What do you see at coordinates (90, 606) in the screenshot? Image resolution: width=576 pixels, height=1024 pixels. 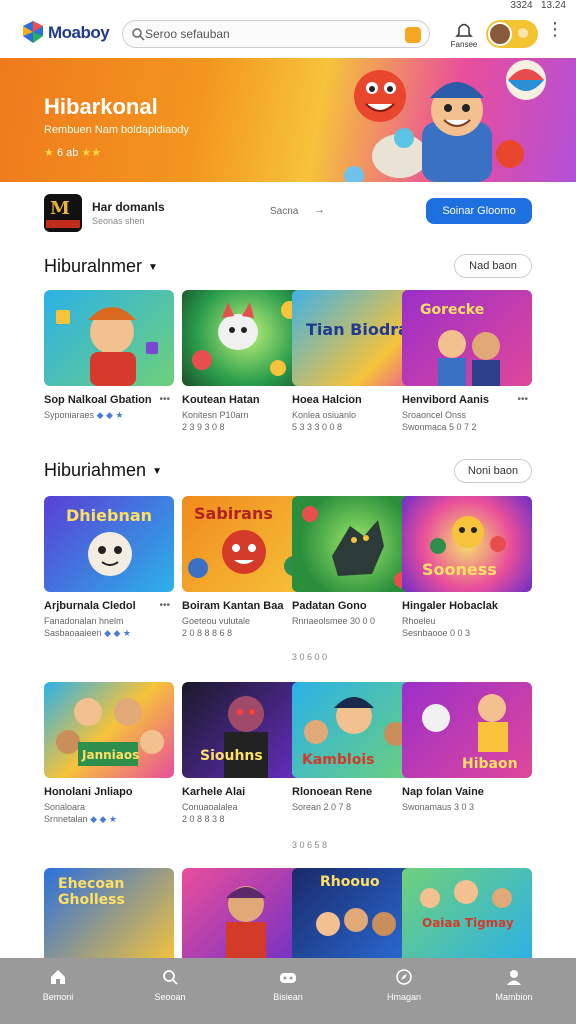 I see `game-title: Arjburnala Cledol` at bounding box center [90, 606].